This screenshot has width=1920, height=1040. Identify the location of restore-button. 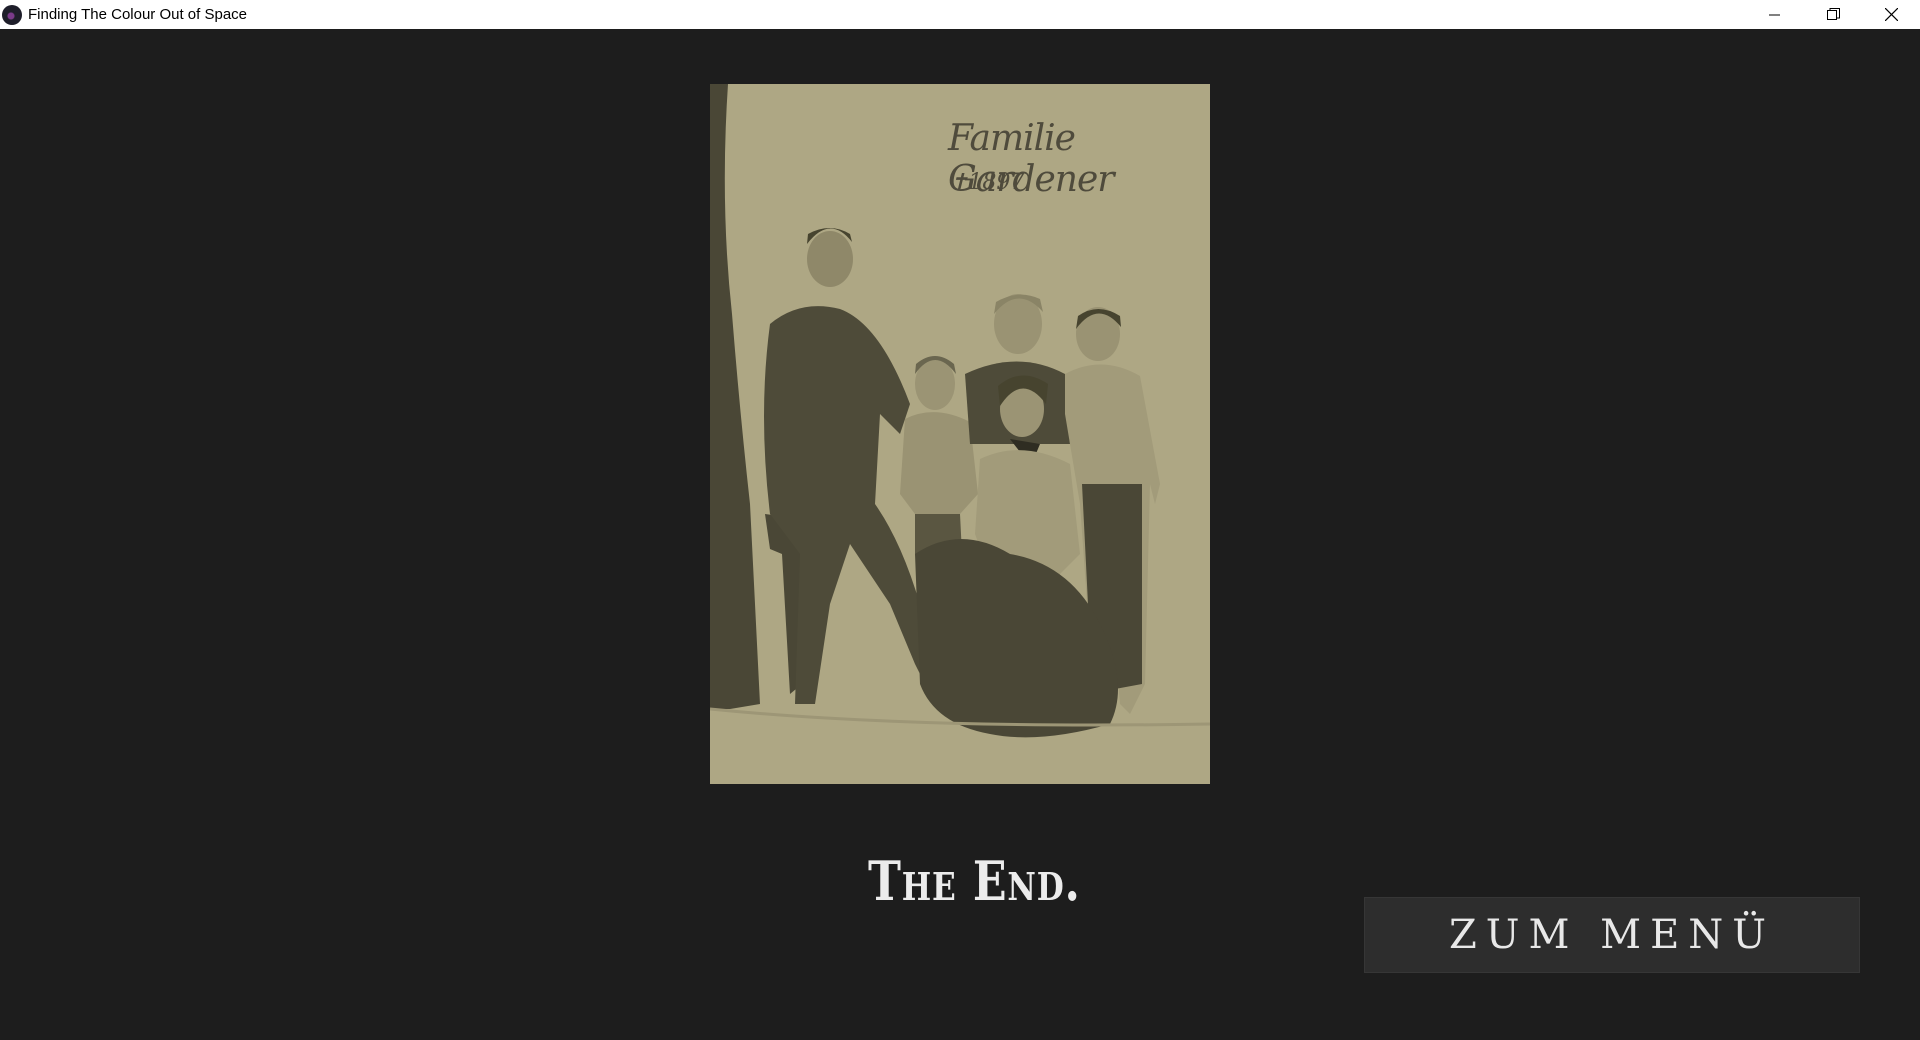
(1833, 14).